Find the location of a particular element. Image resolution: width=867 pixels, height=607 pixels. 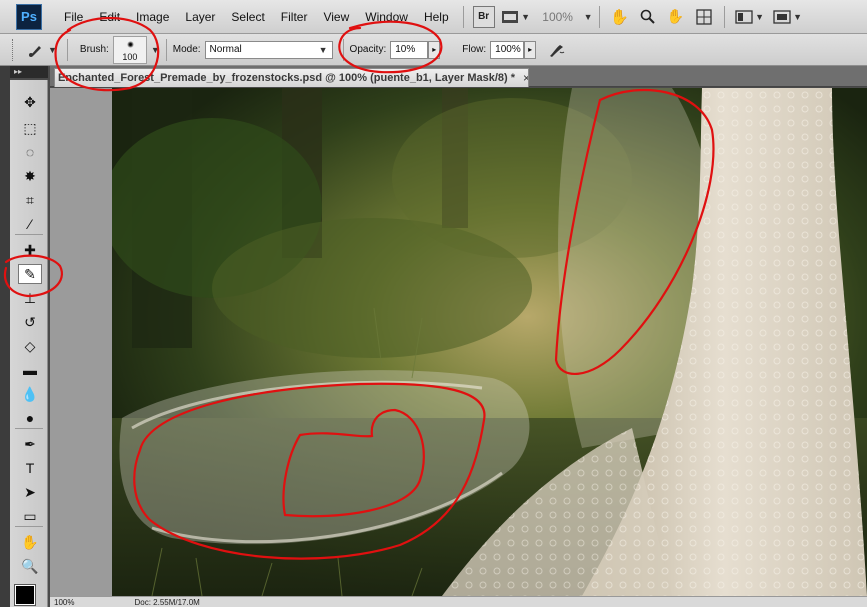

zoom-level-dropdown: 100% is located at coordinates (558, 17).